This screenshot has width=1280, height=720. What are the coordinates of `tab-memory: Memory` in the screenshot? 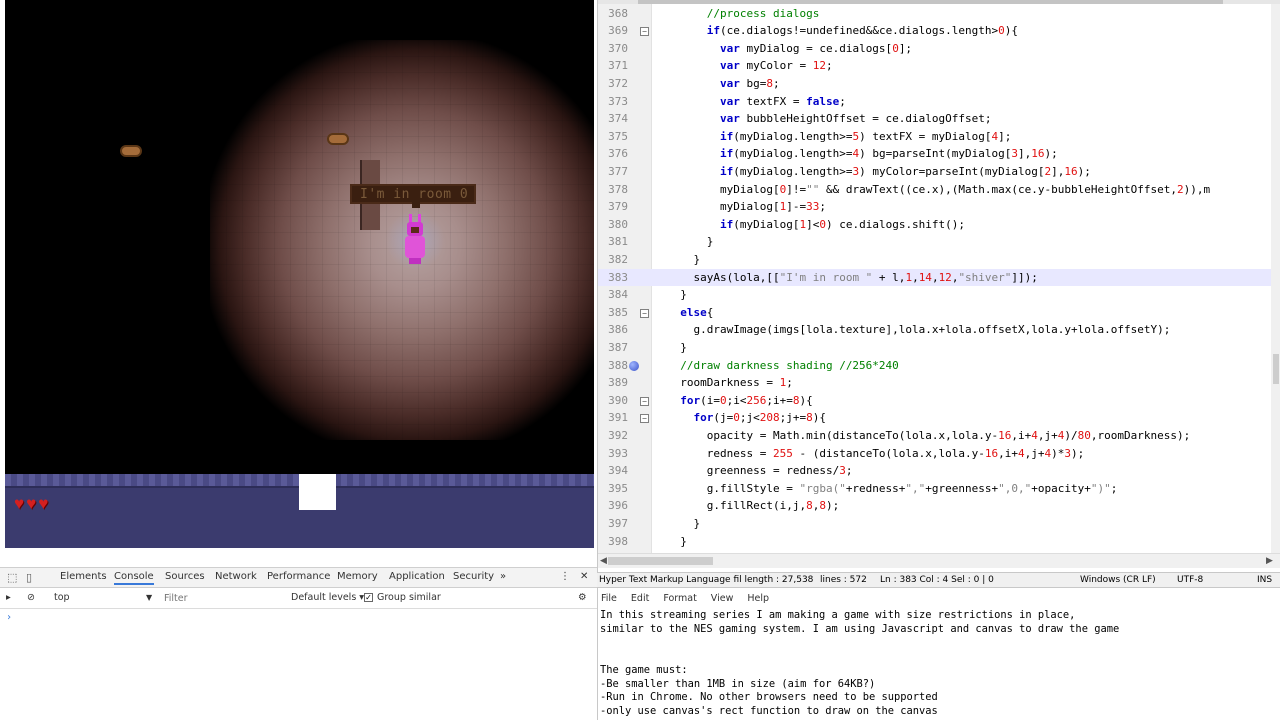 It's located at (357, 576).